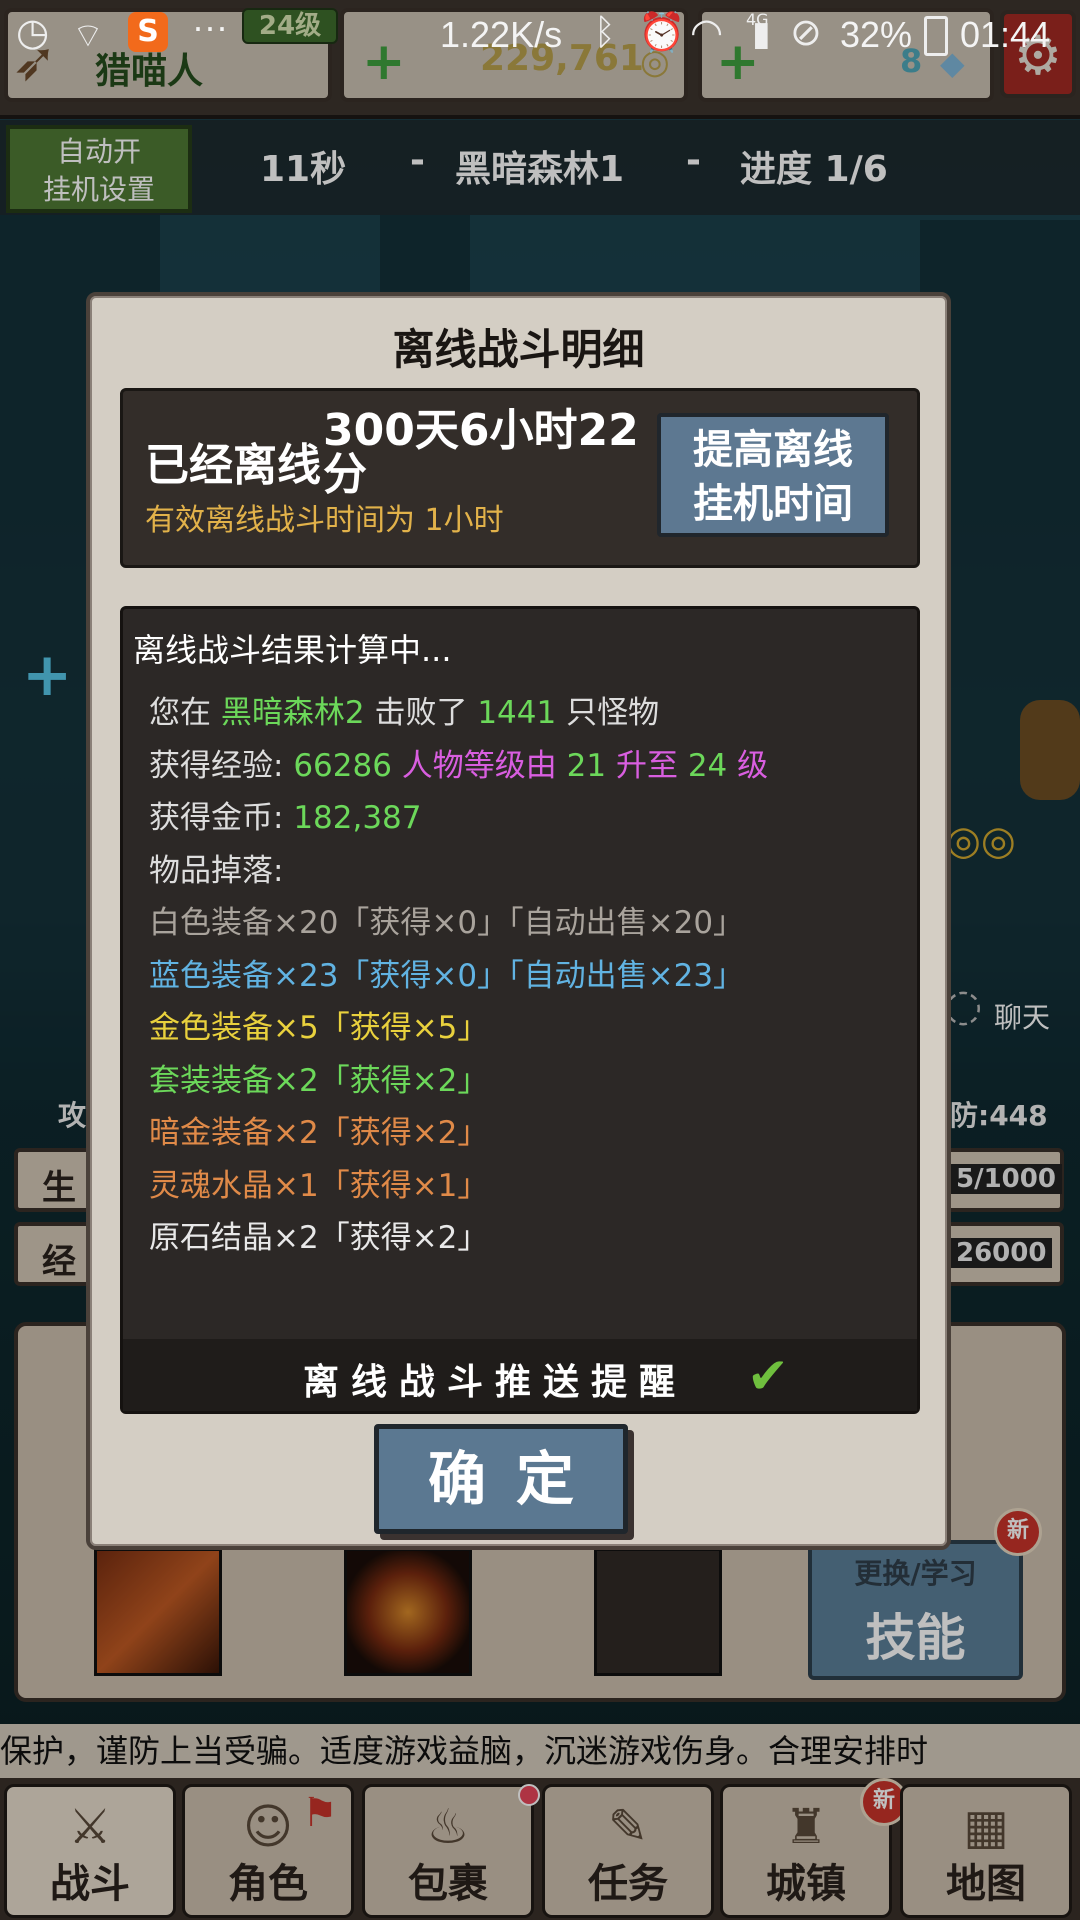 This screenshot has height=1920, width=1080. Describe the element at coordinates (773, 450) in the screenshot. I see `raise-button-line1: 提高离线` at that location.